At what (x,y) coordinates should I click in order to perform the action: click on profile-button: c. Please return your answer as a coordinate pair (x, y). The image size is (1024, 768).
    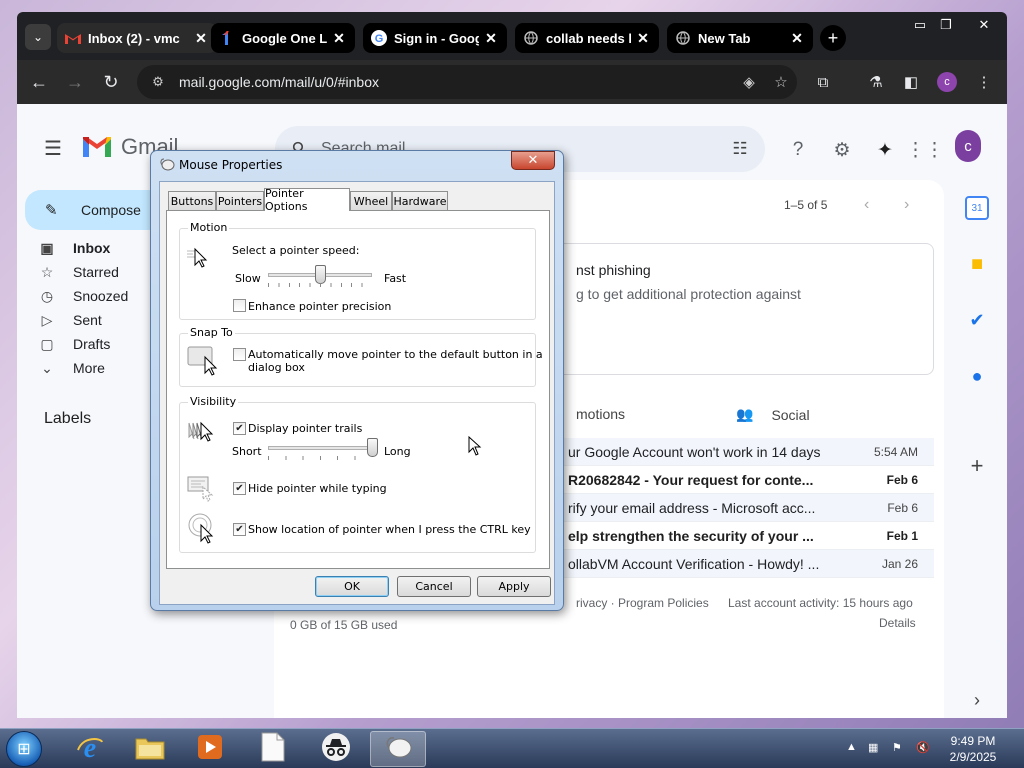
    Looking at the image, I should click on (947, 82).